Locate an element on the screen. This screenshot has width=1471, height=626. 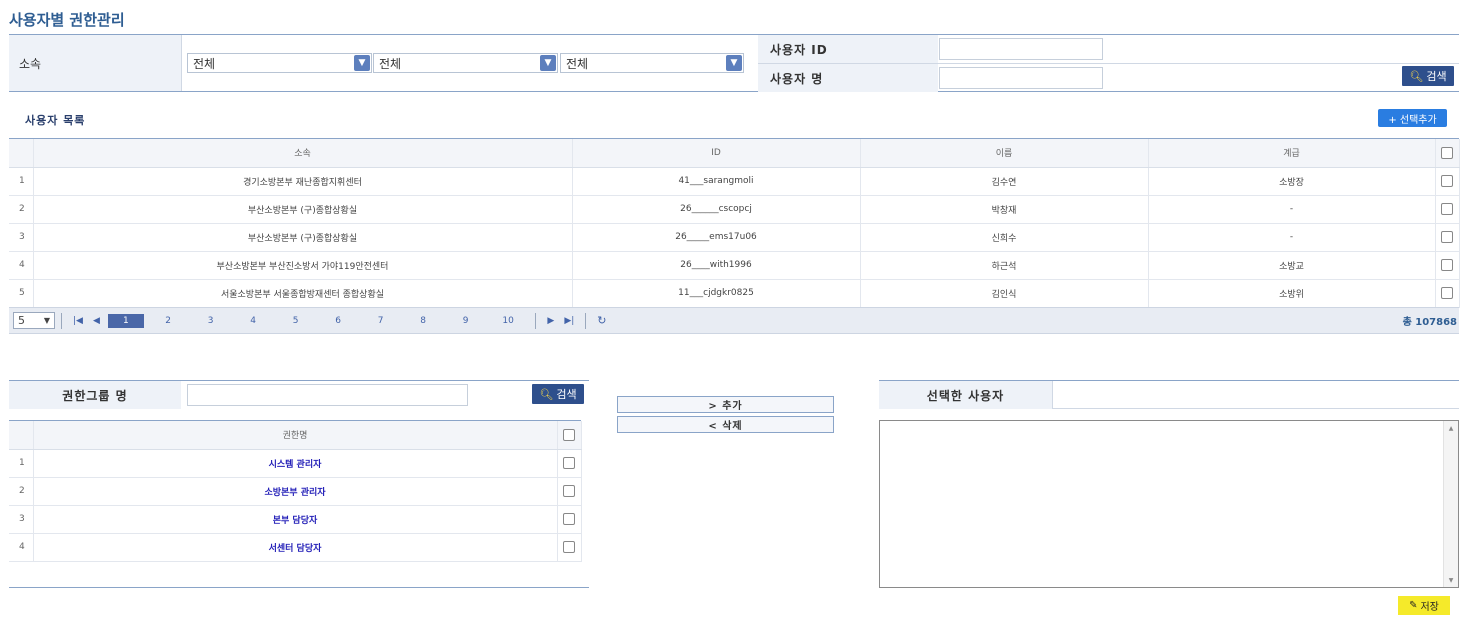
cell-perm-name: 소방본부 관리자 is located at coordinates (295, 491).